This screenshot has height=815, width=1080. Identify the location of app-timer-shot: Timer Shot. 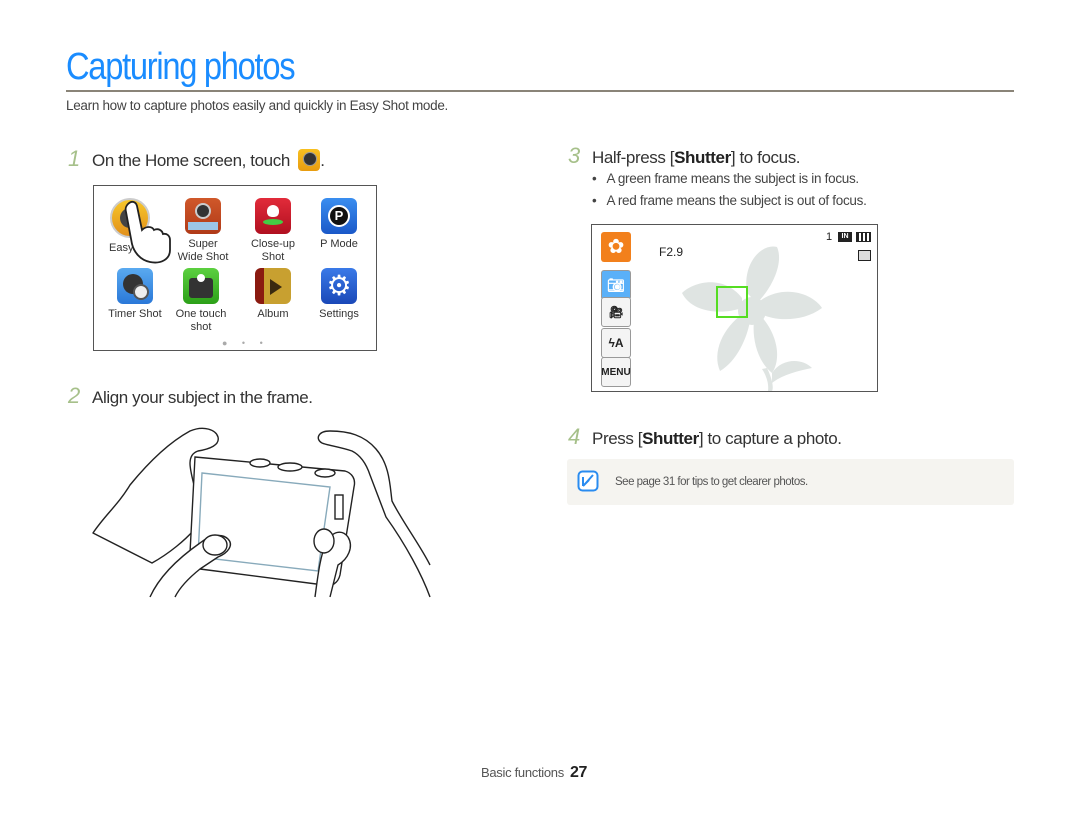
(135, 294).